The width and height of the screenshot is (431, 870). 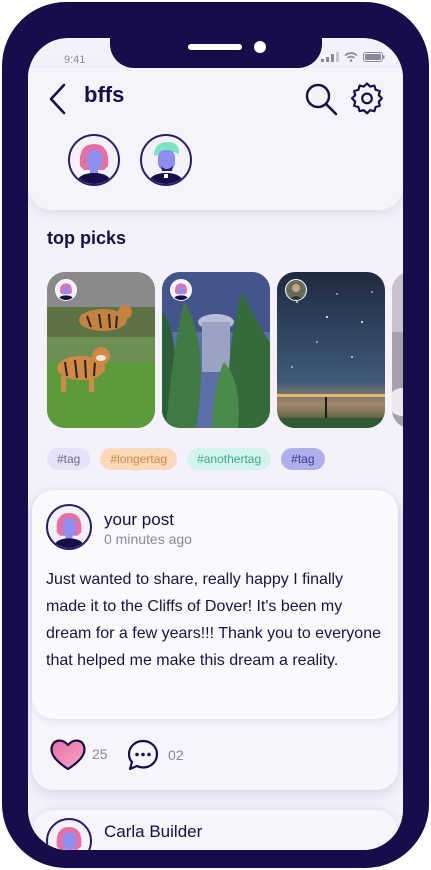 What do you see at coordinates (216, 350) in the screenshot?
I see `pick-card-trees` at bounding box center [216, 350].